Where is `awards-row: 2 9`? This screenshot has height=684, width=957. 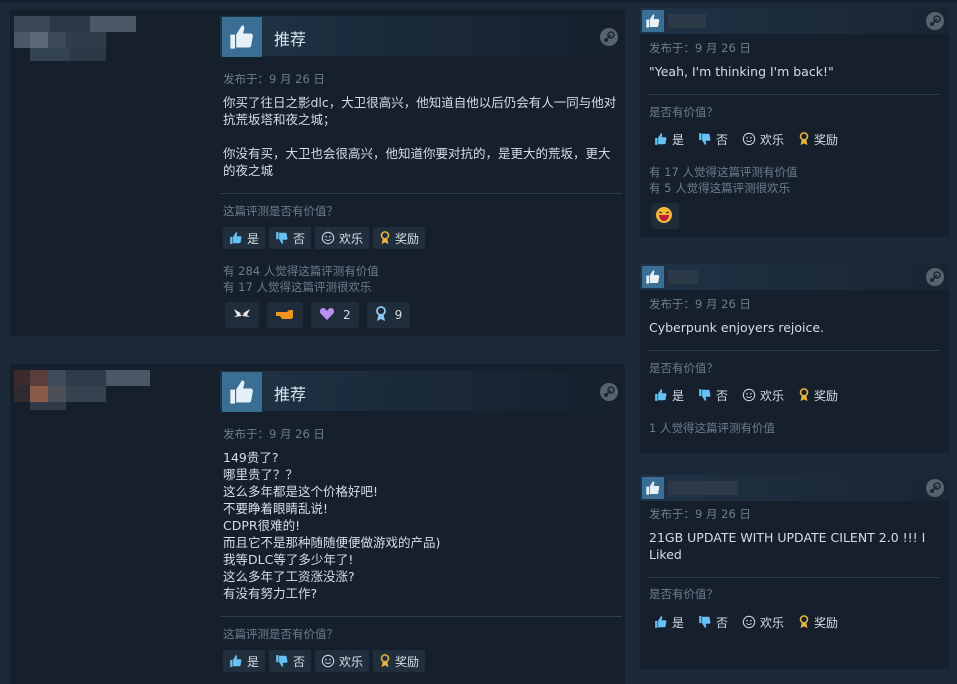
awards-row: 2 9 is located at coordinates (318, 315).